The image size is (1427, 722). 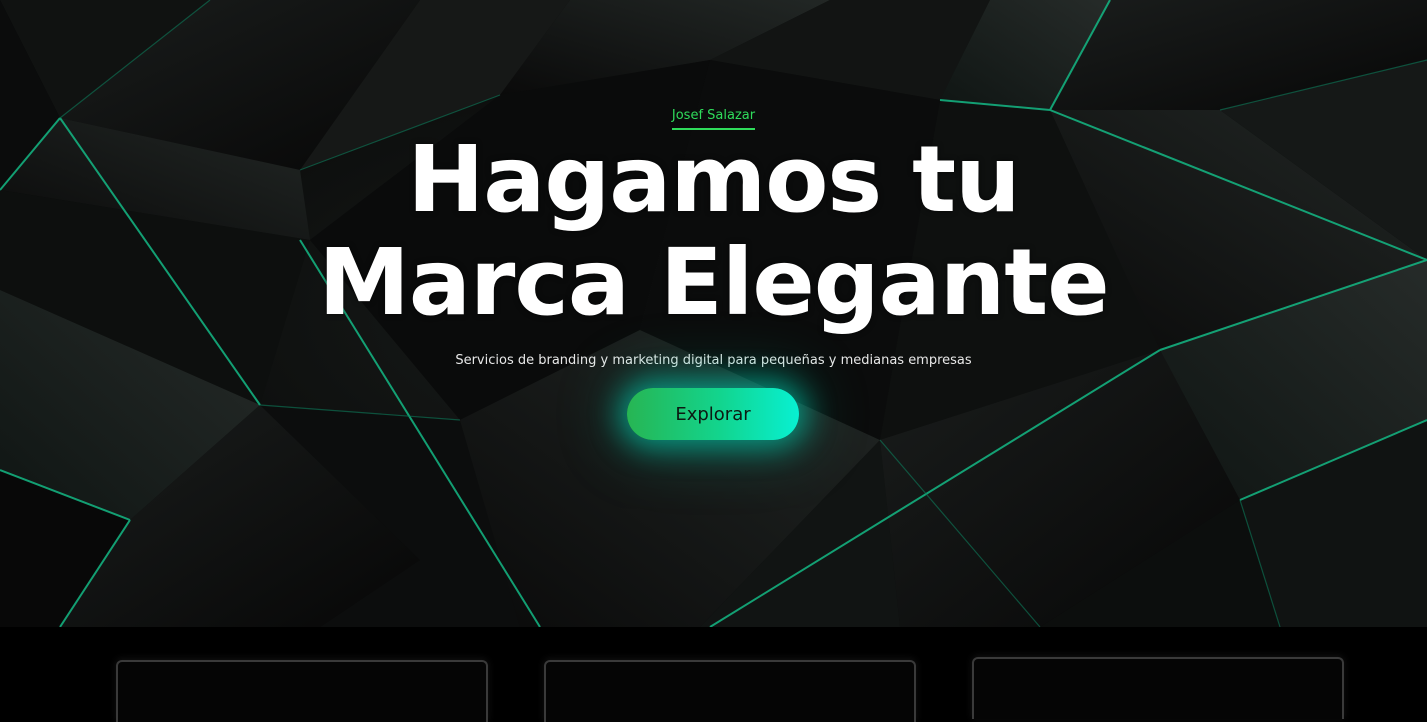 I want to click on explore-button: Explorar, so click(x=713, y=414).